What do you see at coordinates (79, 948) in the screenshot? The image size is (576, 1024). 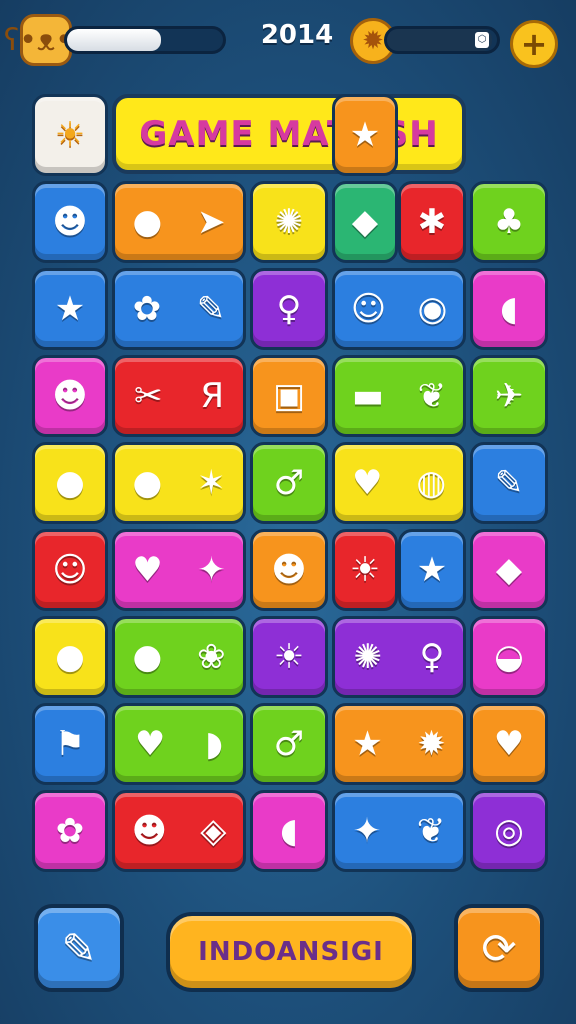 I see `hint-button: ✎` at bounding box center [79, 948].